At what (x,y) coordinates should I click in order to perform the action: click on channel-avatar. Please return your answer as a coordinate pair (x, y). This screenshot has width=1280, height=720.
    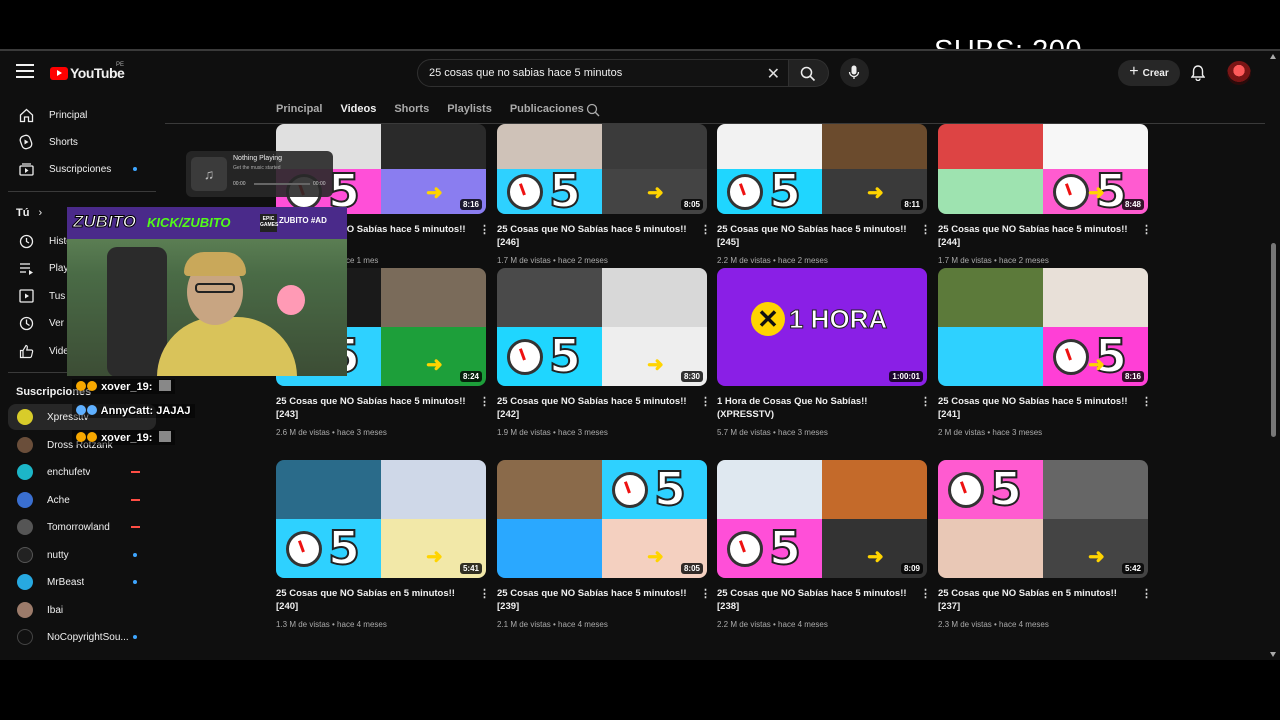
    Looking at the image, I should click on (25, 555).